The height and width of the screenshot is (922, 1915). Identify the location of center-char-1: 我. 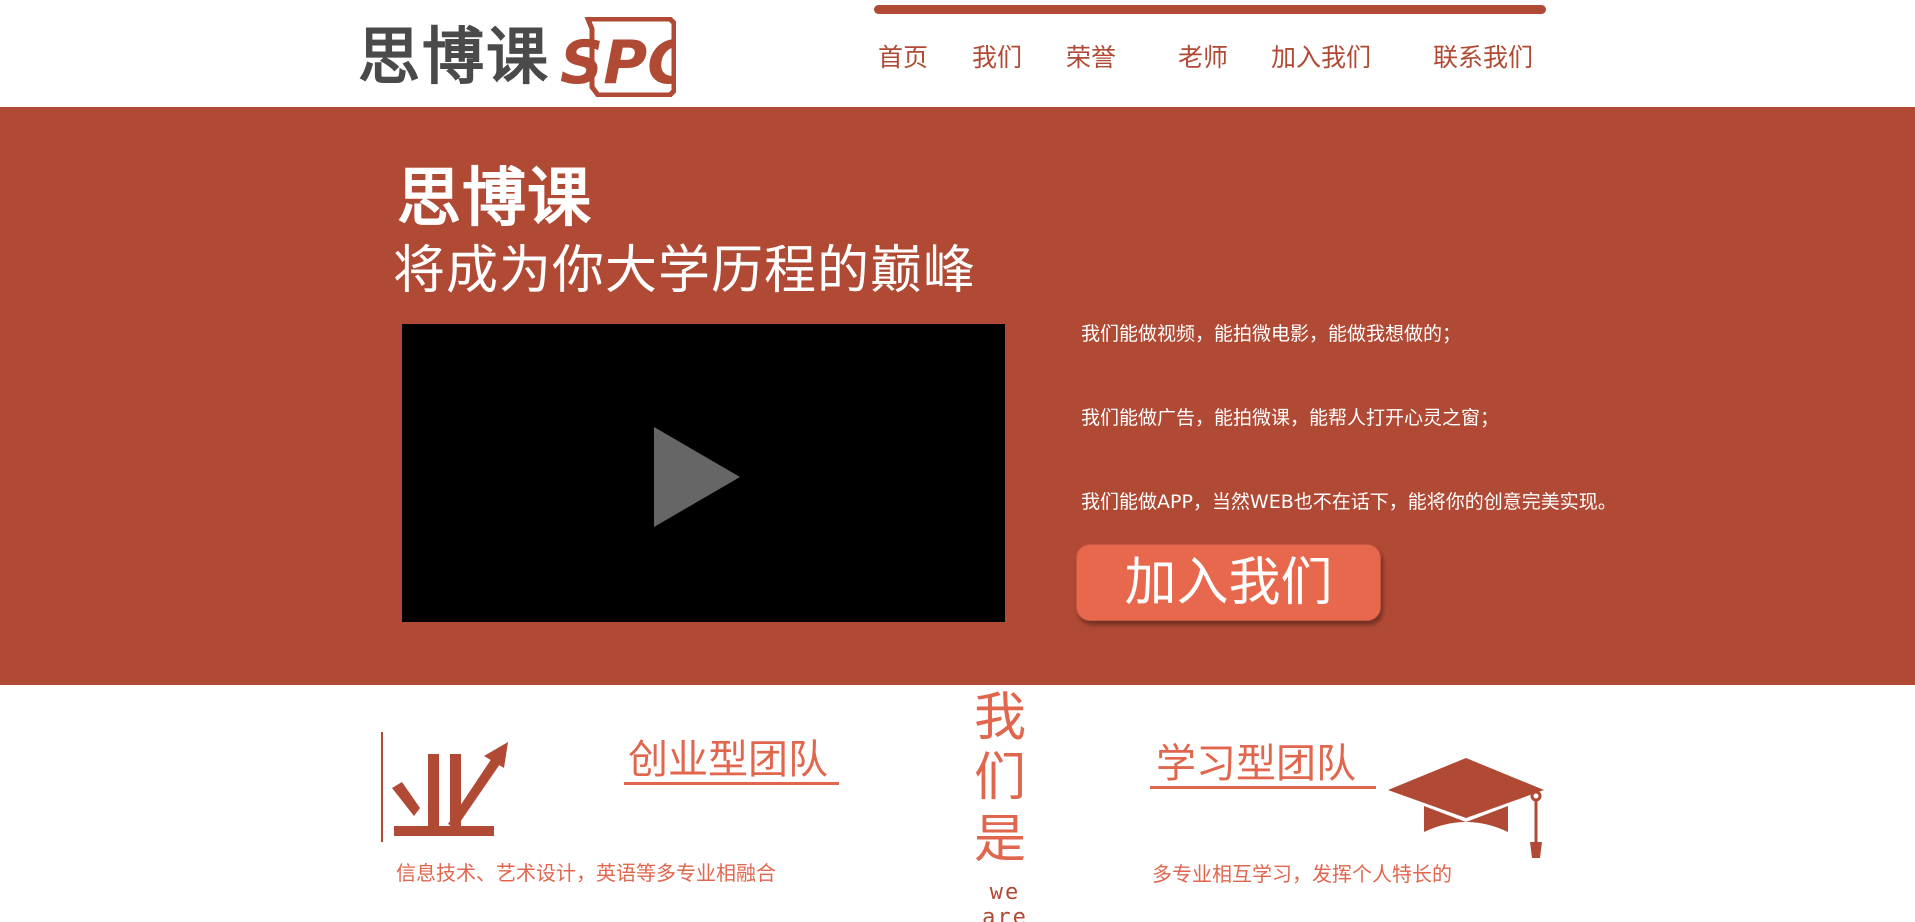
(999, 718).